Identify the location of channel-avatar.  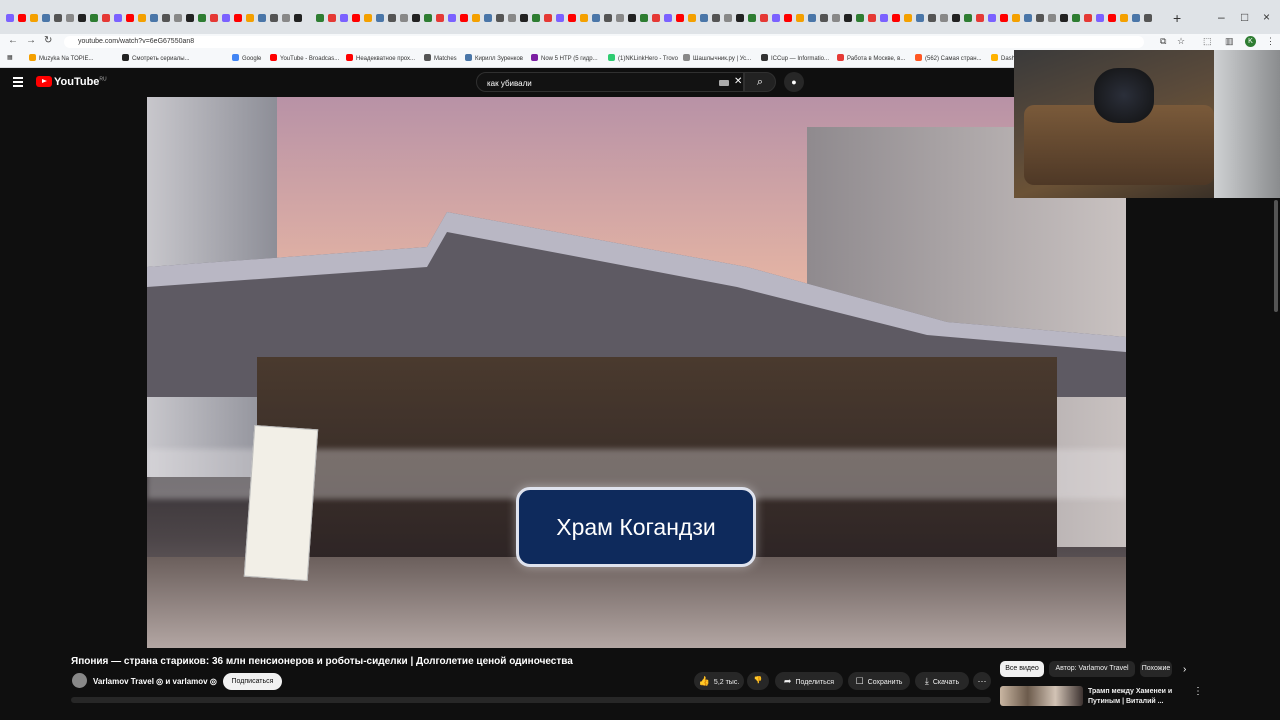
(79, 680).